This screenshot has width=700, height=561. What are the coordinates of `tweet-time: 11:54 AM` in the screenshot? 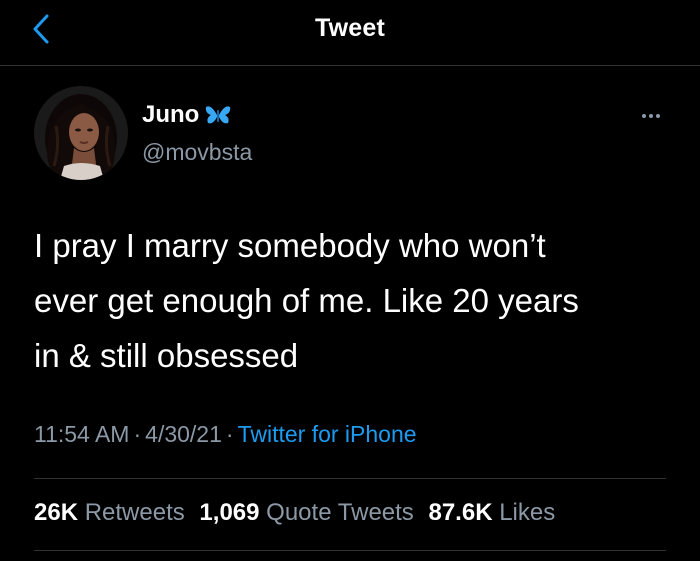 It's located at (81, 434).